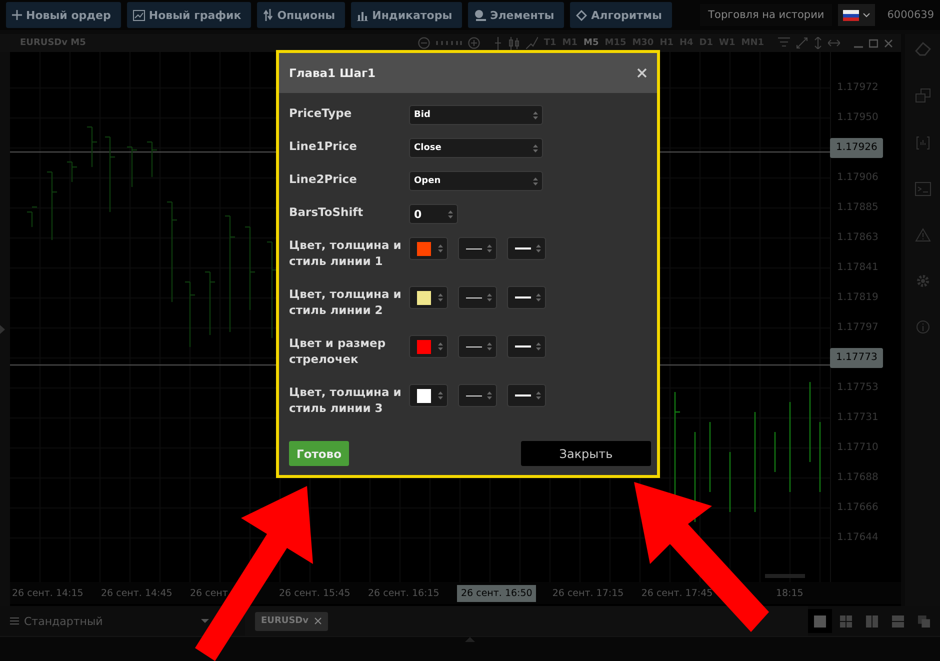  What do you see at coordinates (582, 15) in the screenshot?
I see `diamond-icon` at bounding box center [582, 15].